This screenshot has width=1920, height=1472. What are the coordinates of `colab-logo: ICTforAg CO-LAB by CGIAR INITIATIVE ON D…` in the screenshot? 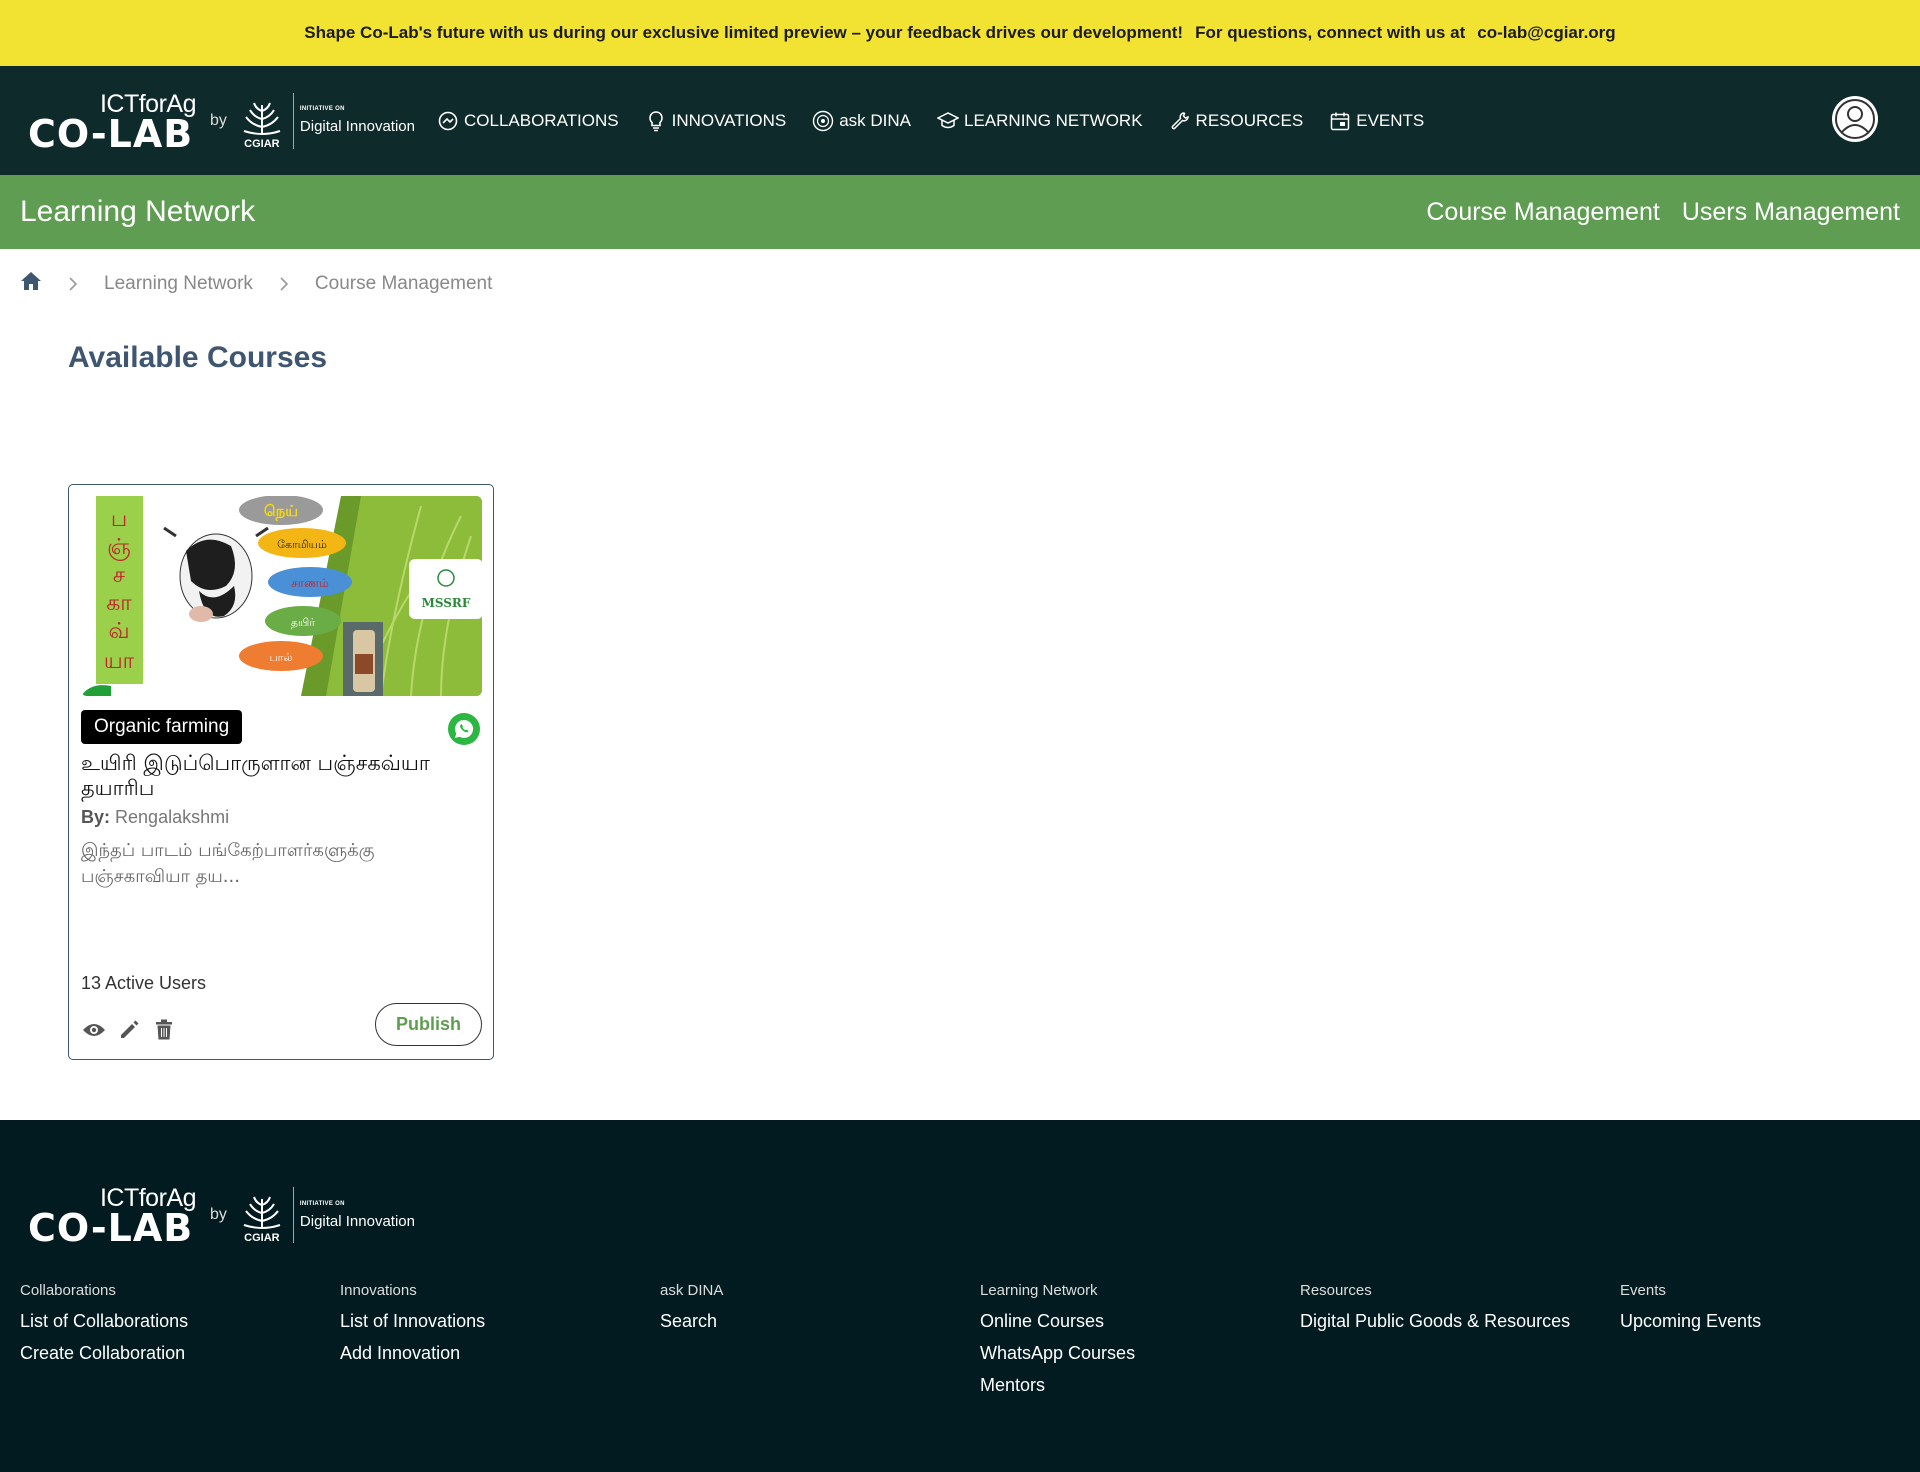 It's located at (220, 123).